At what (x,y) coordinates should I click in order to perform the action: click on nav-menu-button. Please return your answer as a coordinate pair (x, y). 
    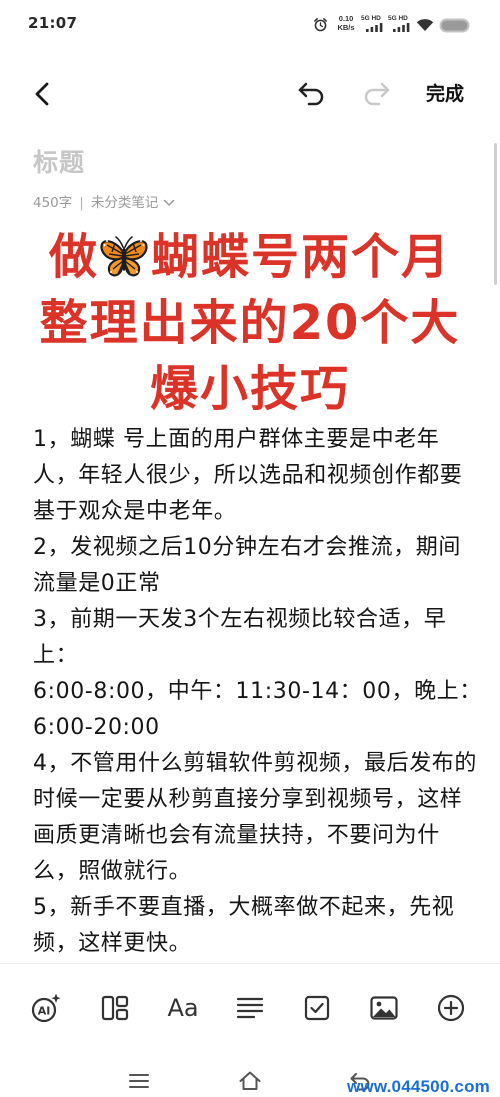
    Looking at the image, I should click on (139, 1081).